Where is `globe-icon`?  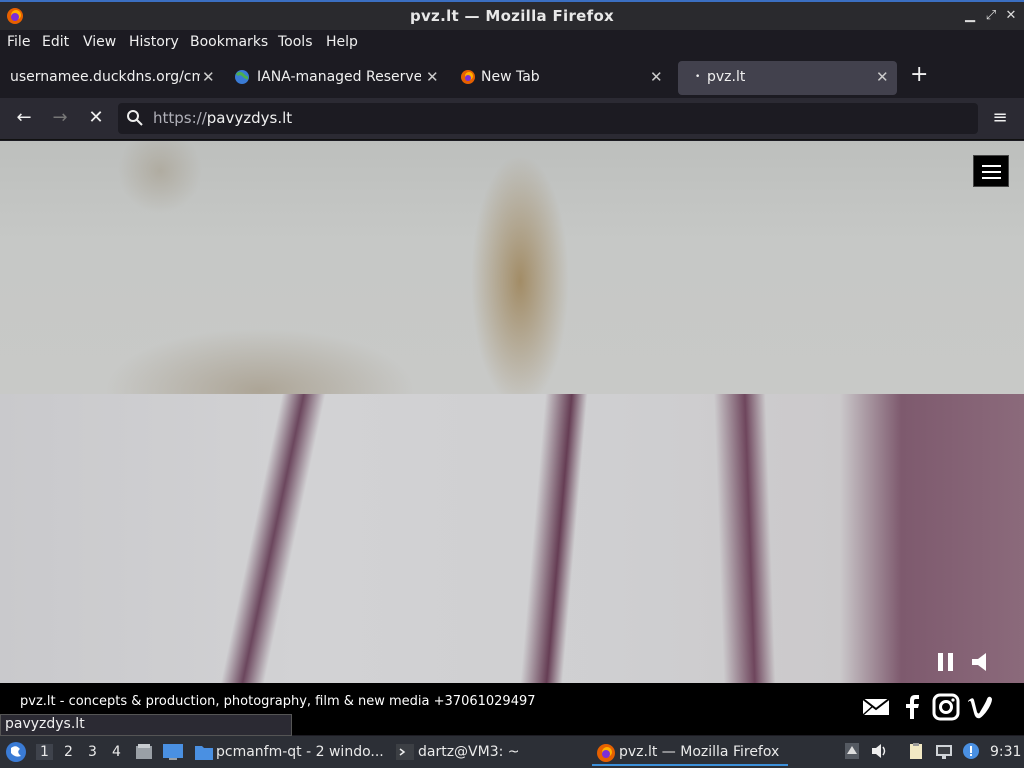 globe-icon is located at coordinates (242, 77).